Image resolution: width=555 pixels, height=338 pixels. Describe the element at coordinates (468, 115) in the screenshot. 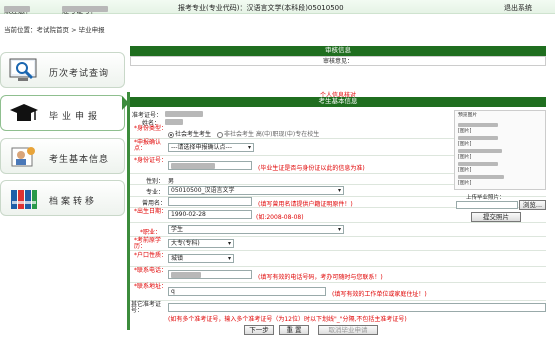

I see `photo-title: 预览图片` at that location.